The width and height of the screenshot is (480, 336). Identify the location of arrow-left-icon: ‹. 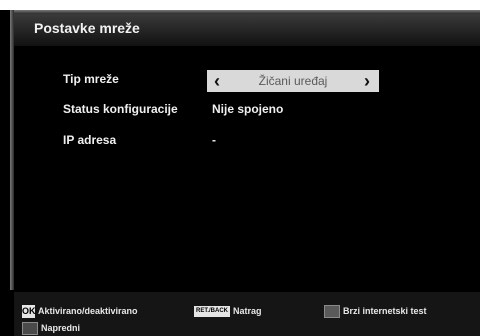
(217, 81).